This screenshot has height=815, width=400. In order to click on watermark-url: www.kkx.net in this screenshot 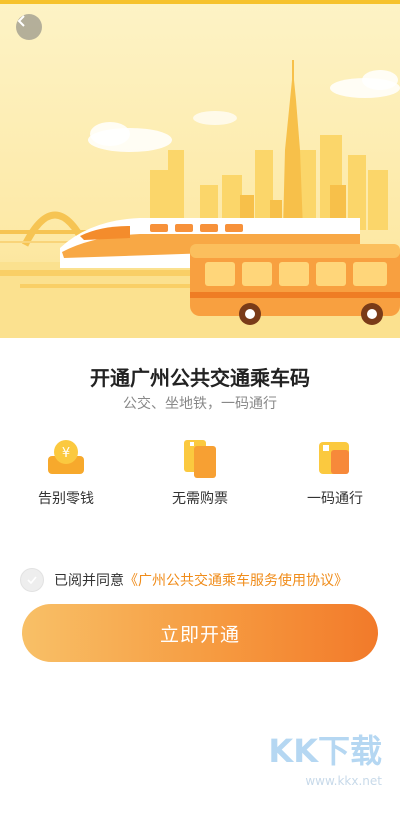, I will do `click(343, 781)`.